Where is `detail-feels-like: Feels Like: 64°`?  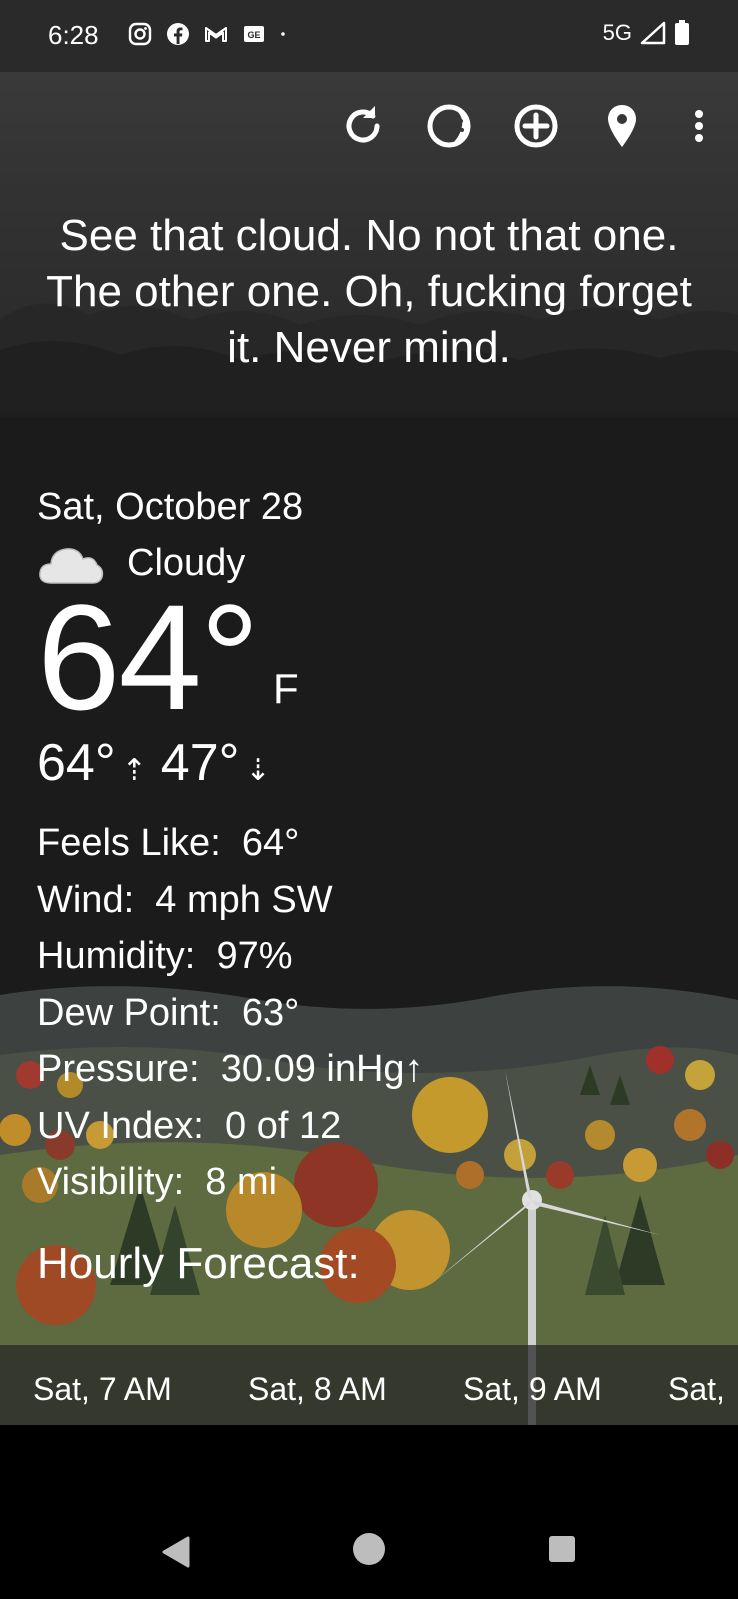 detail-feels-like: Feels Like: 64° is located at coordinates (168, 843).